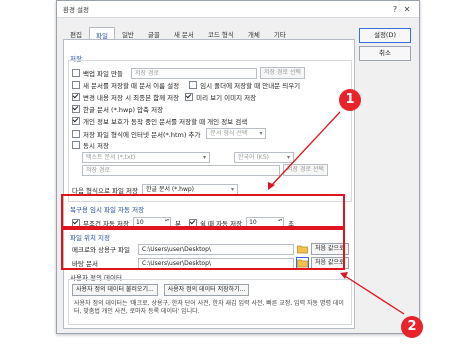  I want to click on callout-2: 2, so click(412, 327).